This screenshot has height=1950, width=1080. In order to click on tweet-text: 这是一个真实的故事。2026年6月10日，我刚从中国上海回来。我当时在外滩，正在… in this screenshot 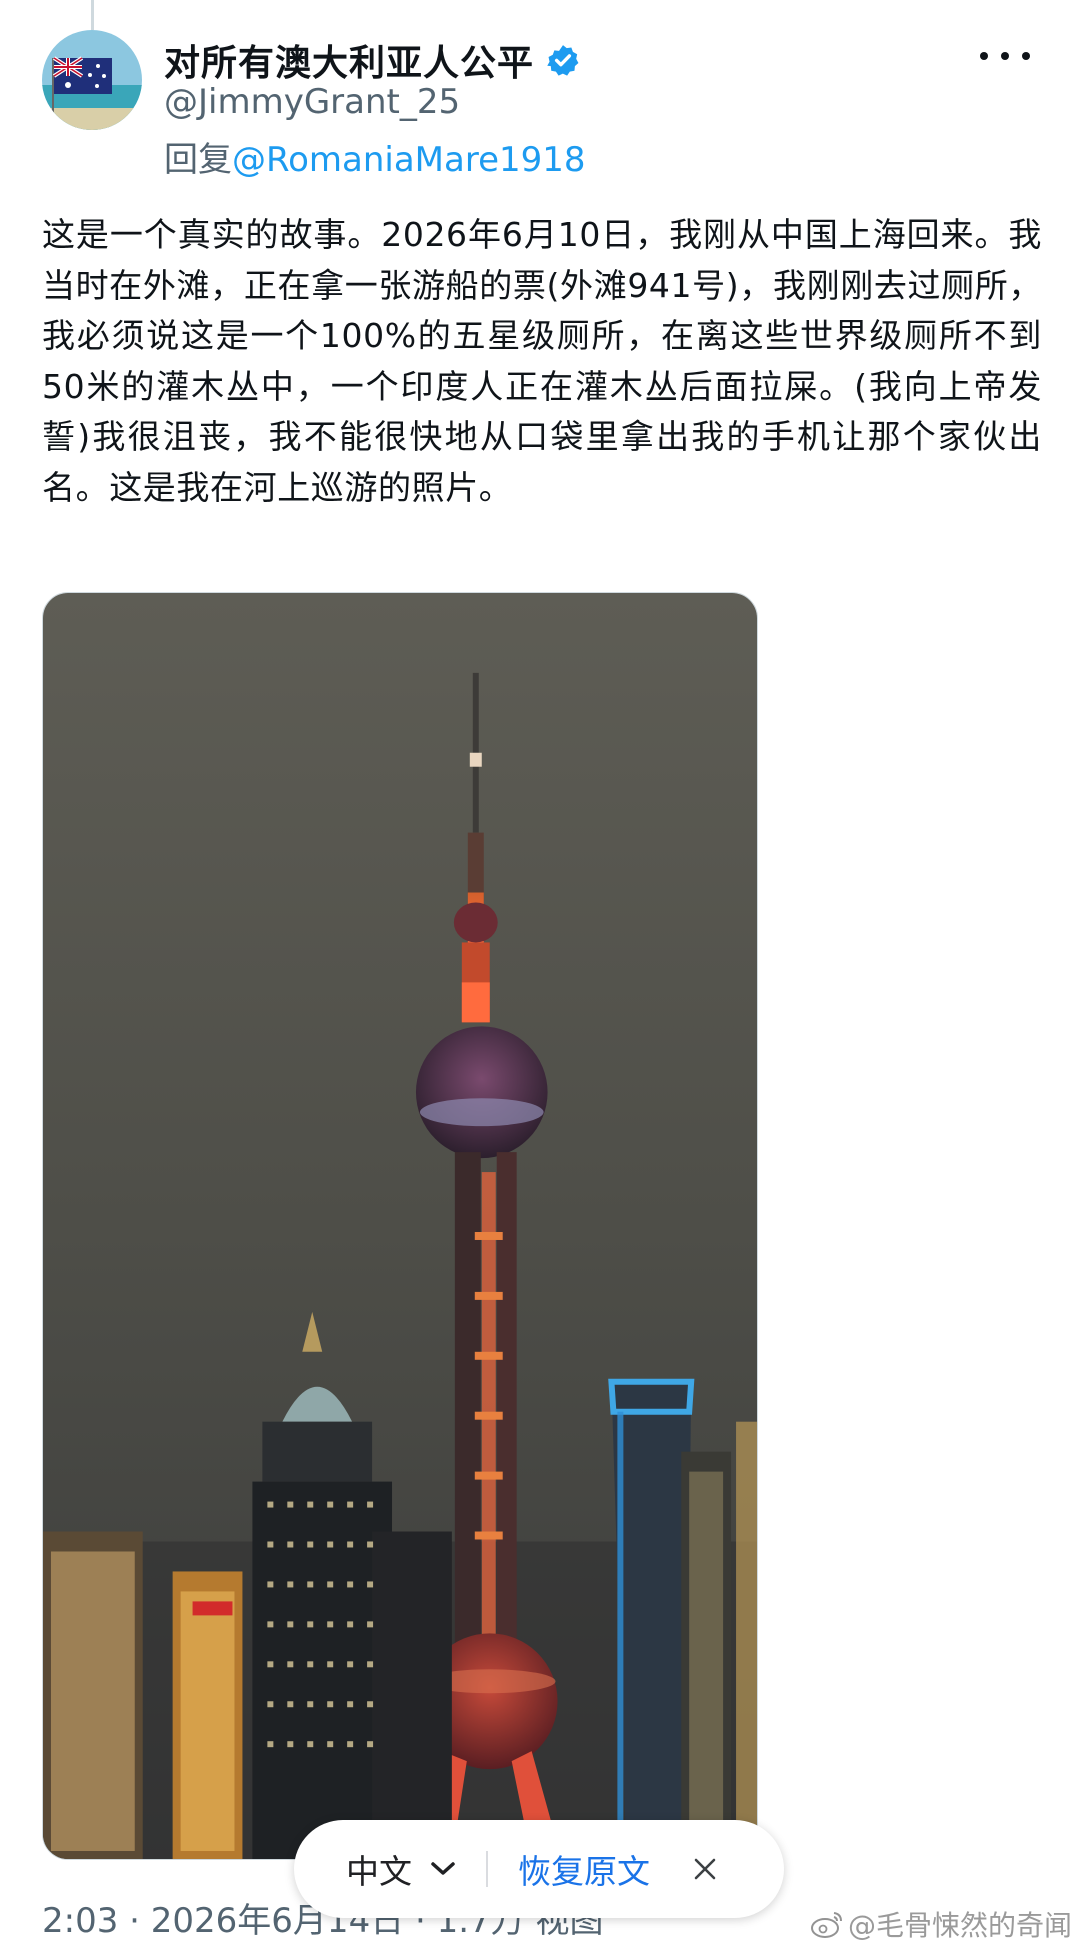, I will do `click(542, 361)`.